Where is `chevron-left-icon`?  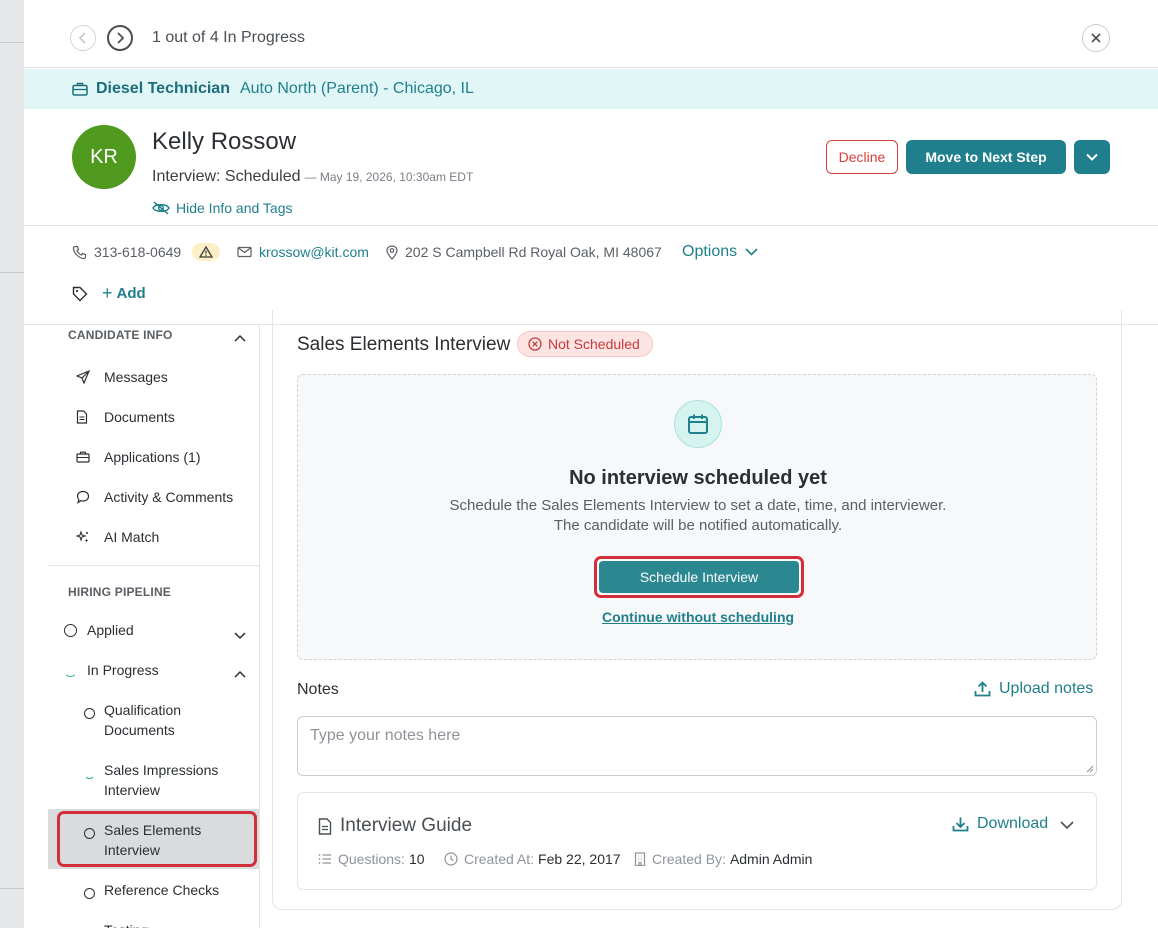
chevron-left-icon is located at coordinates (82, 38).